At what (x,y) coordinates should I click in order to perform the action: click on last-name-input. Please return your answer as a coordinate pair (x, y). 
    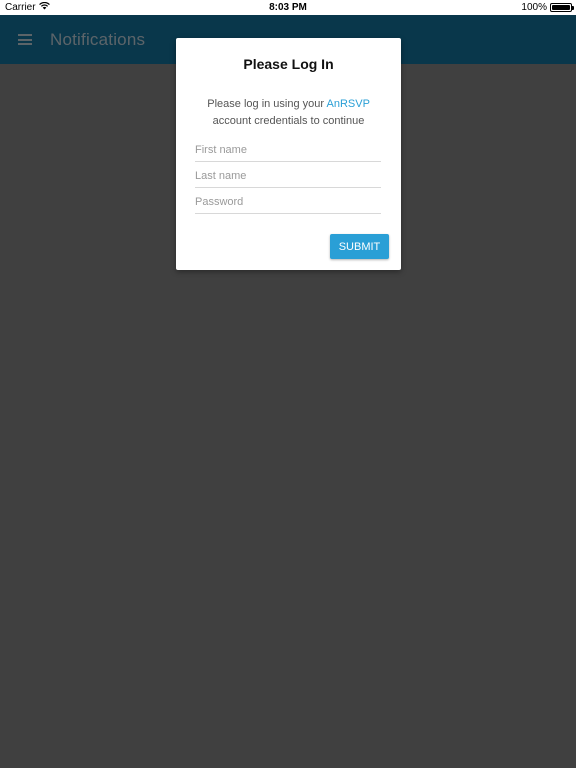
    Looking at the image, I should click on (288, 176).